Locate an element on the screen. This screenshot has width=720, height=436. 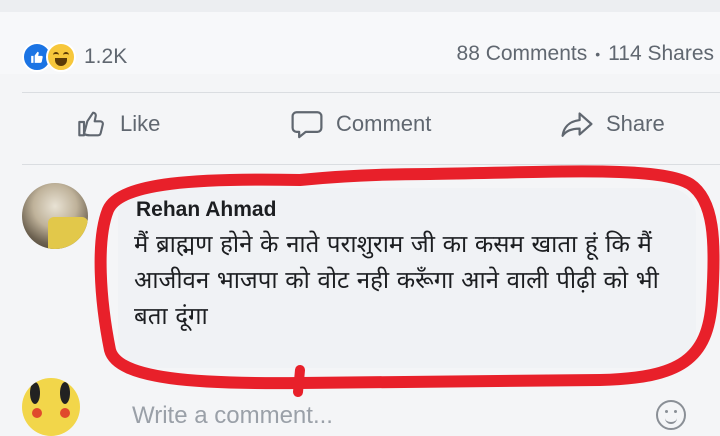
share-button: Share is located at coordinates (612, 124).